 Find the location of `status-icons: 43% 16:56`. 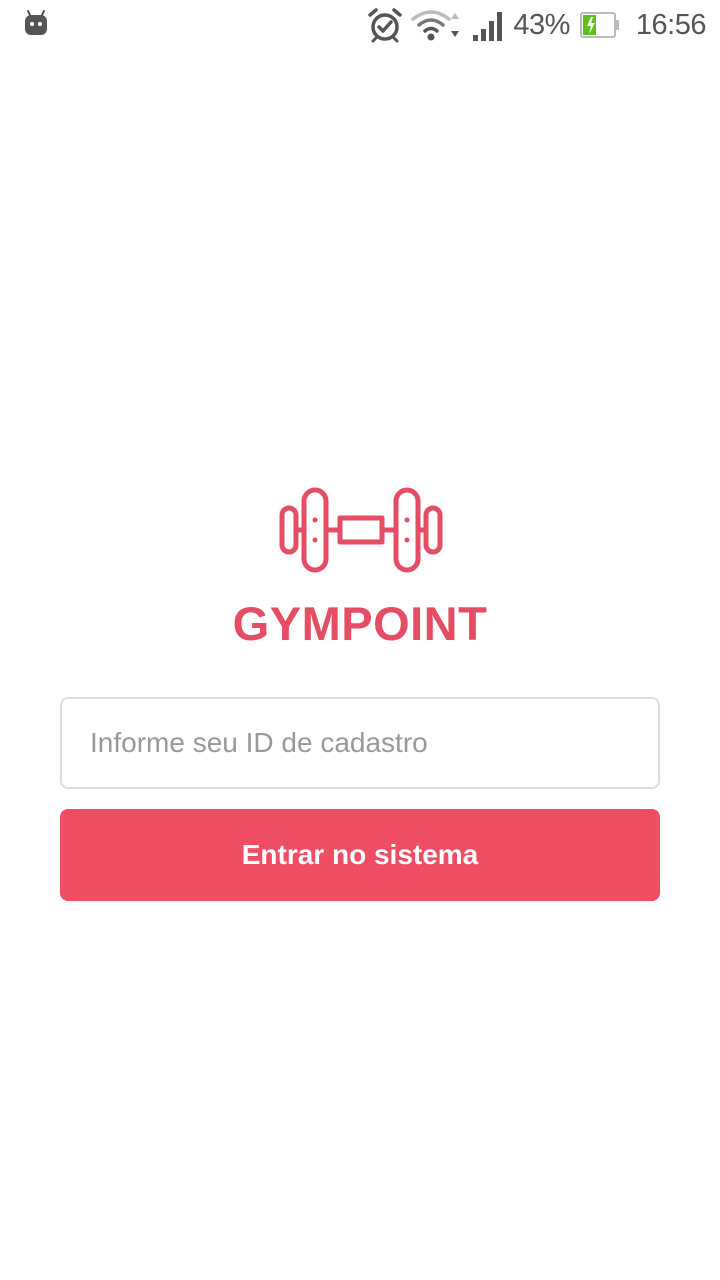

status-icons: 43% 16:56 is located at coordinates (537, 25).